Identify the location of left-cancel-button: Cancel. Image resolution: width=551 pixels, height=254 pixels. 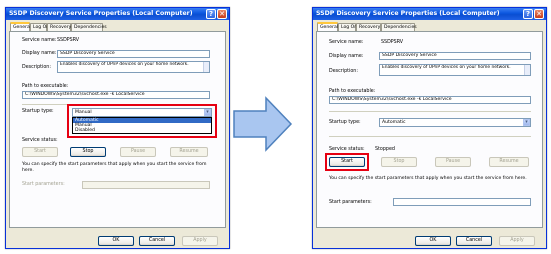
(157, 241).